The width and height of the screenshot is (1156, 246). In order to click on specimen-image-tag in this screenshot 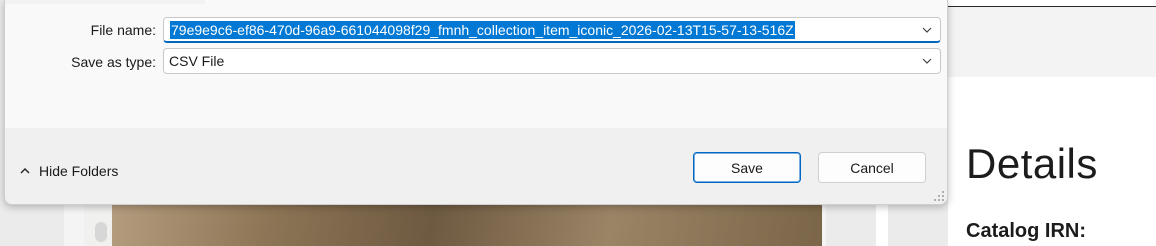, I will do `click(101, 232)`.